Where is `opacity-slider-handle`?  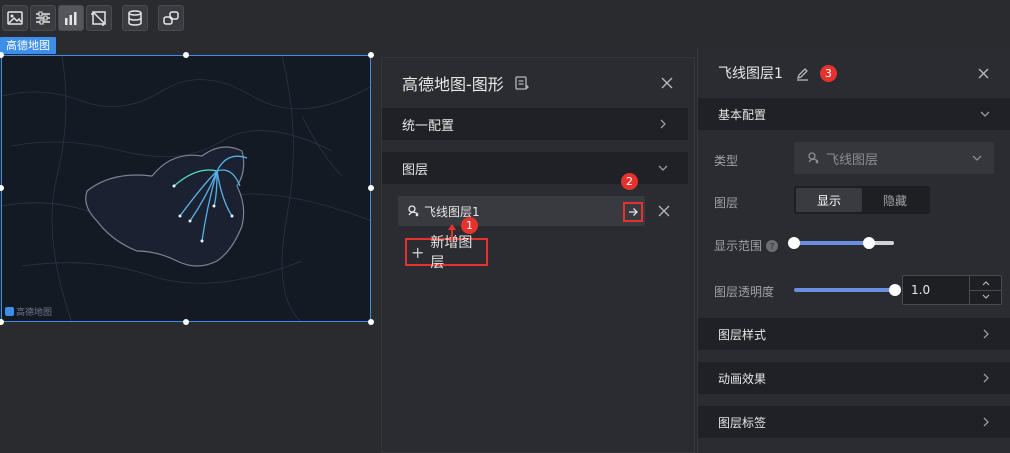 opacity-slider-handle is located at coordinates (895, 290).